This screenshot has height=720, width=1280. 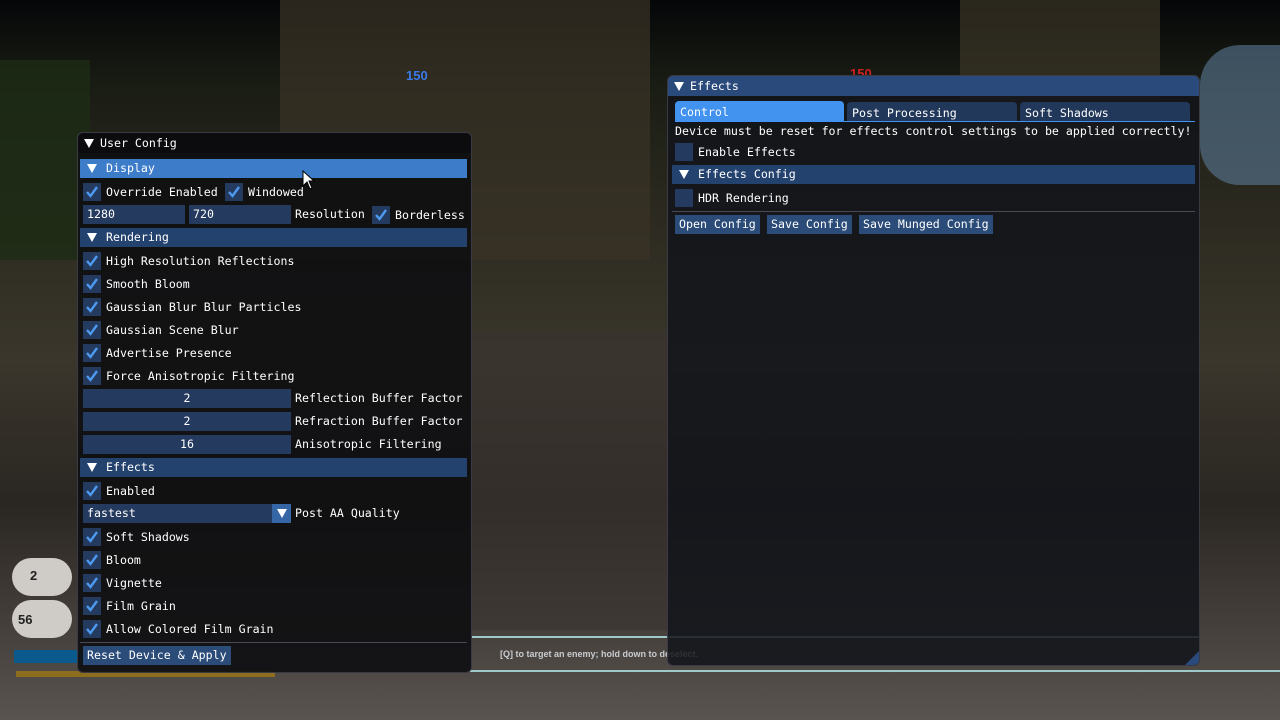 I want to click on refraction-buffer-factor-label: Refraction Buffer Factor, so click(x=379, y=421).